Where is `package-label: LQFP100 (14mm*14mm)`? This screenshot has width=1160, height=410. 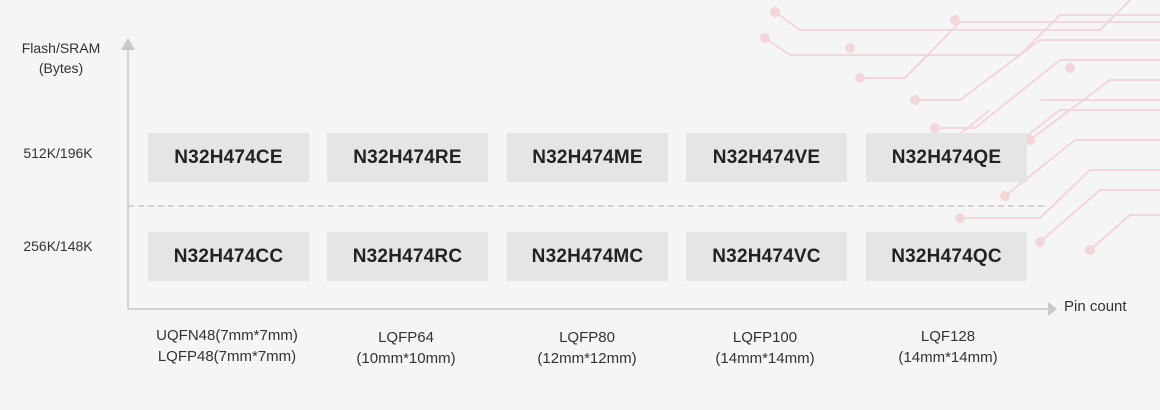
package-label: LQFP100 (14mm*14mm) is located at coordinates (765, 348).